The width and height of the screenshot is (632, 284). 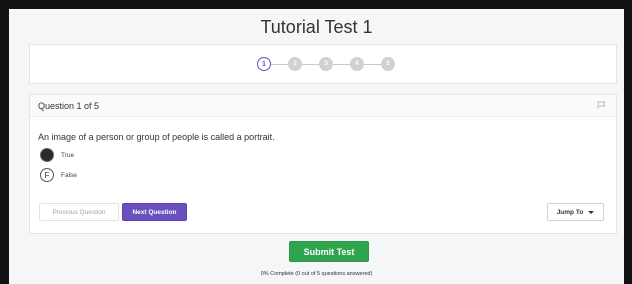 What do you see at coordinates (295, 64) in the screenshot?
I see `step-2: 2` at bounding box center [295, 64].